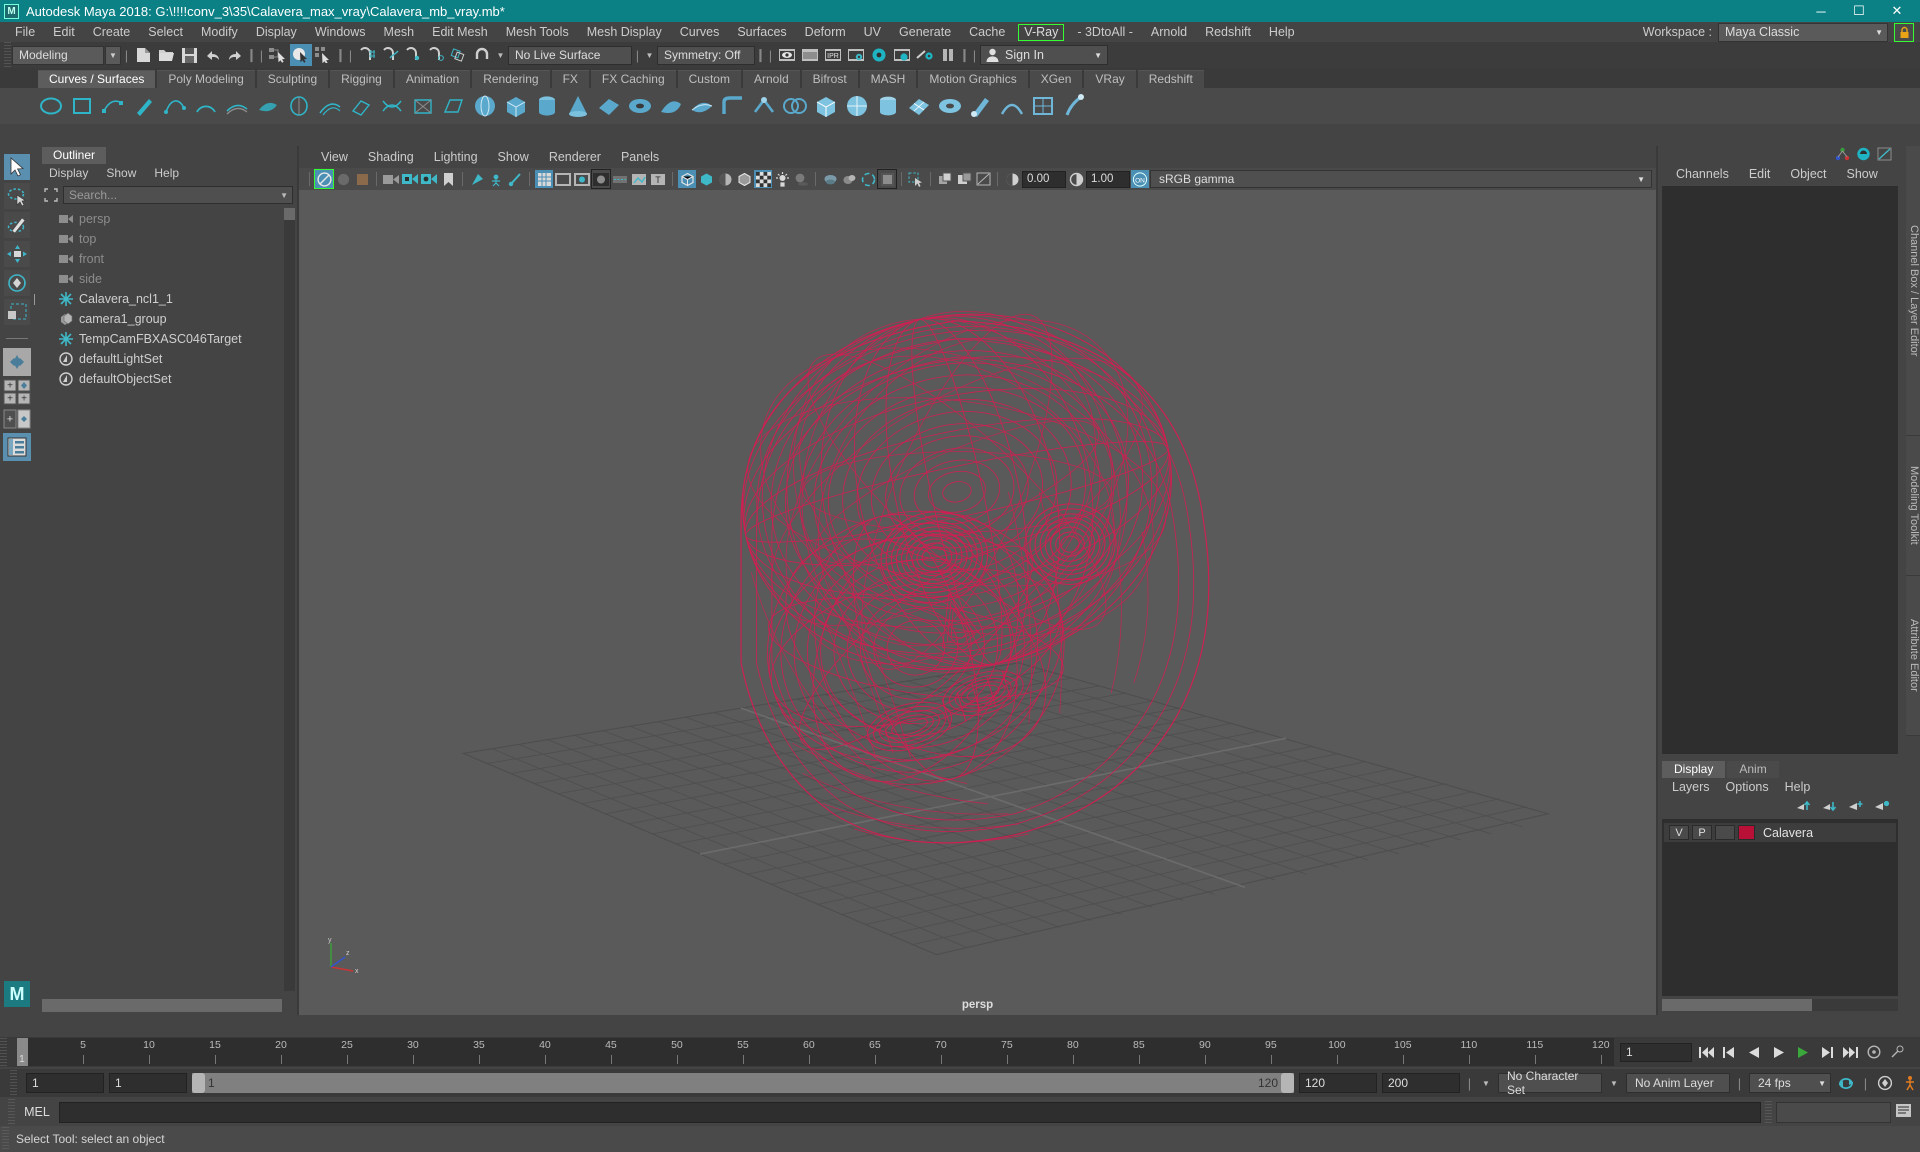 The height and width of the screenshot is (1152, 1920). What do you see at coordinates (1778, 1052) in the screenshot?
I see `step-back-key-icon` at bounding box center [1778, 1052].